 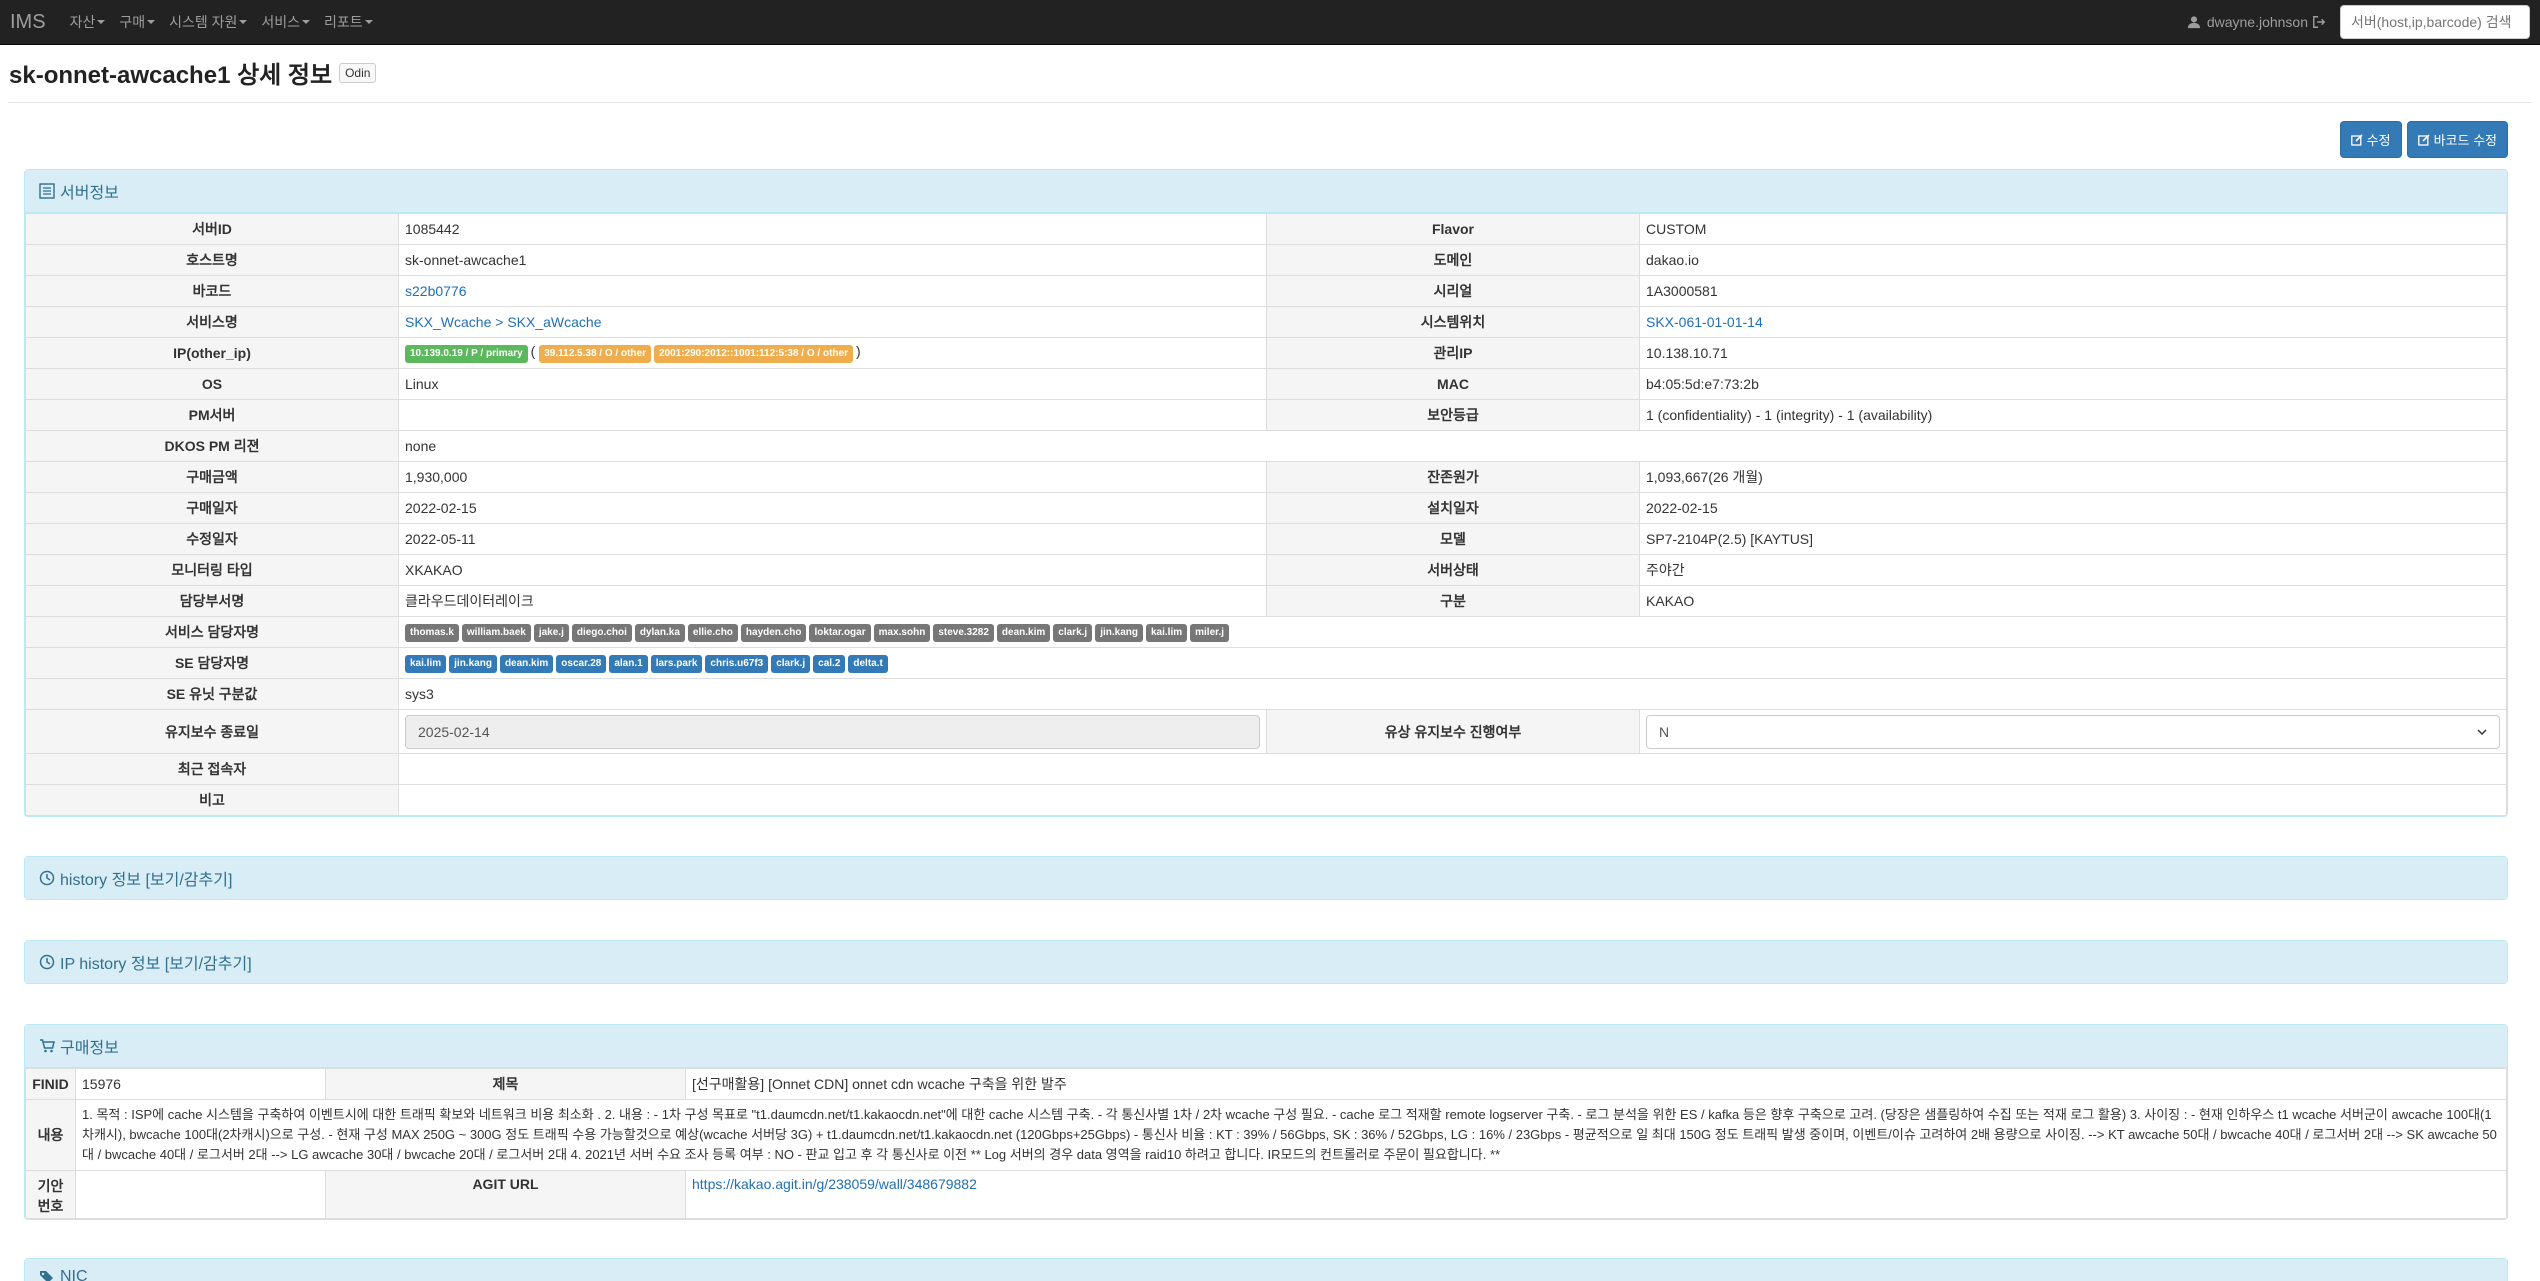 I want to click on value-install-date: 2022-02-15, so click(x=2073, y=508).